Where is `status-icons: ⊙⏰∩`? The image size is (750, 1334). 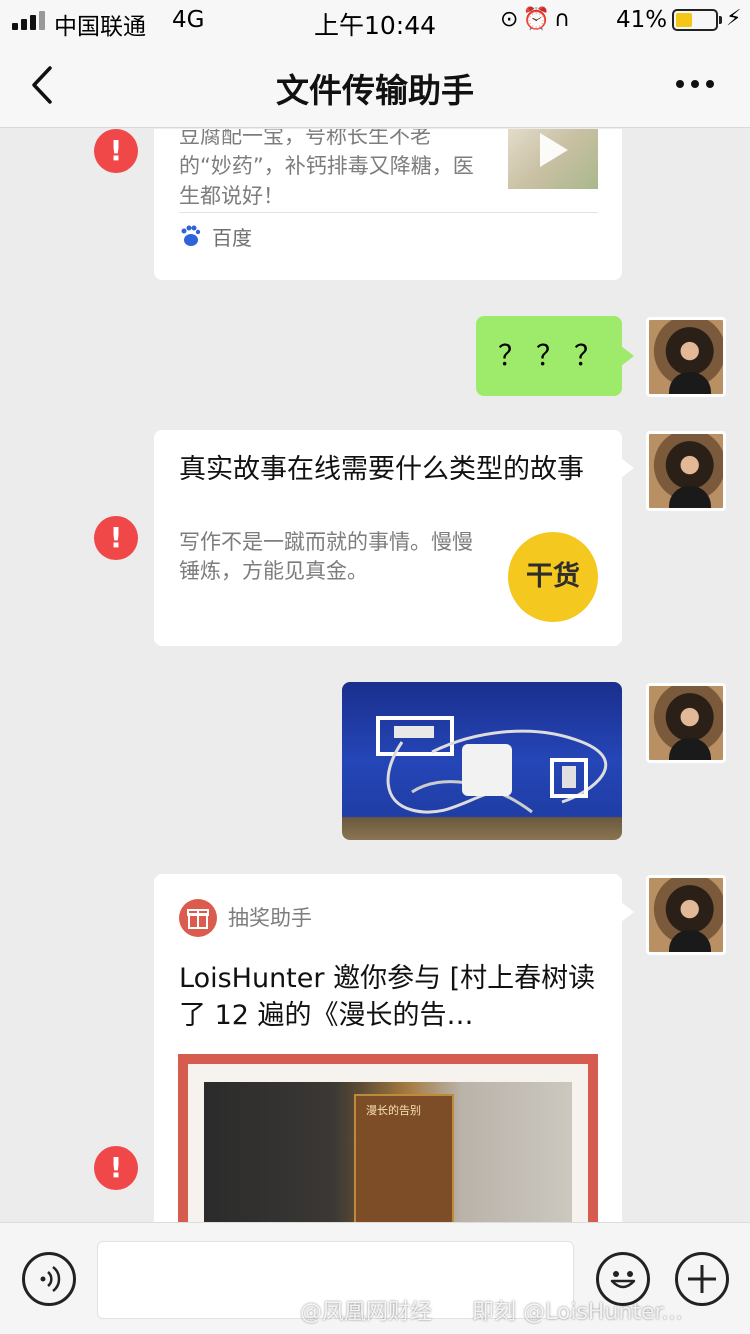
status-icons: ⊙⏰∩ is located at coordinates (537, 19).